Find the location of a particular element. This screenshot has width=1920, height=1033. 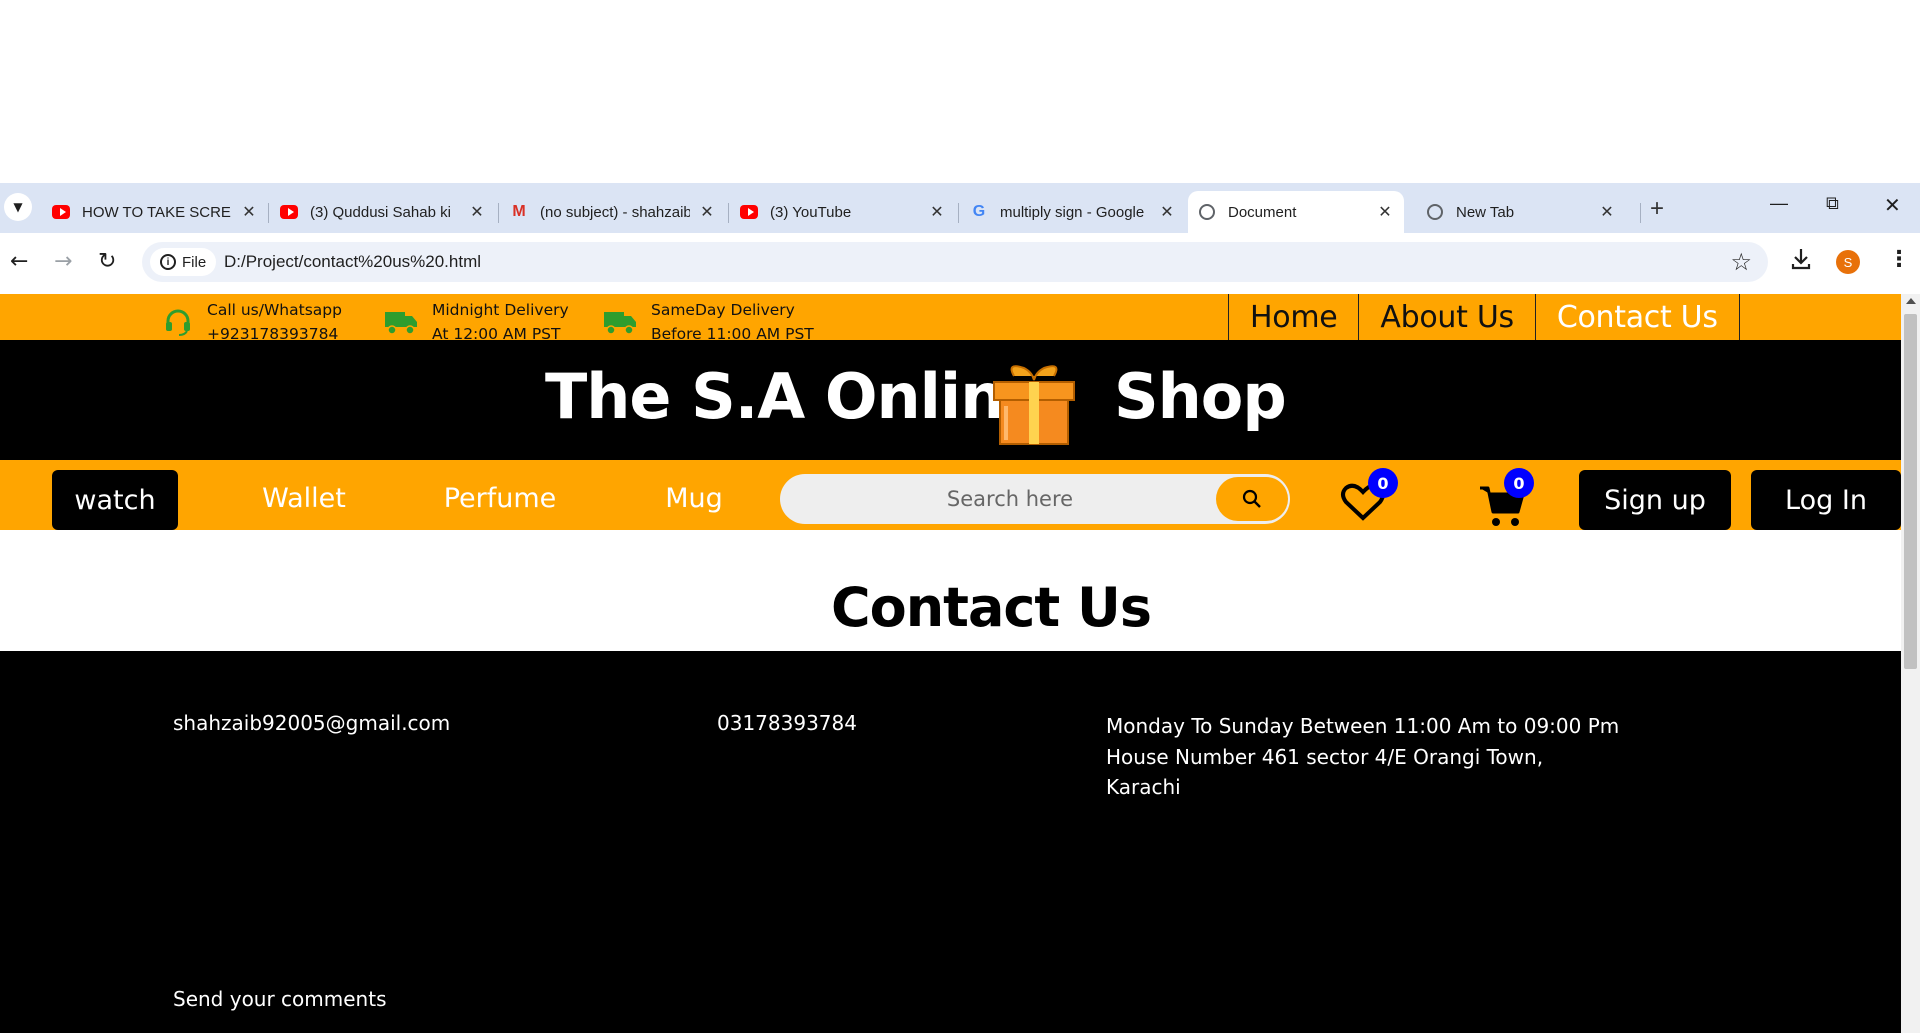

tab-title: (no subject) - shahzaib is located at coordinates (615, 212).